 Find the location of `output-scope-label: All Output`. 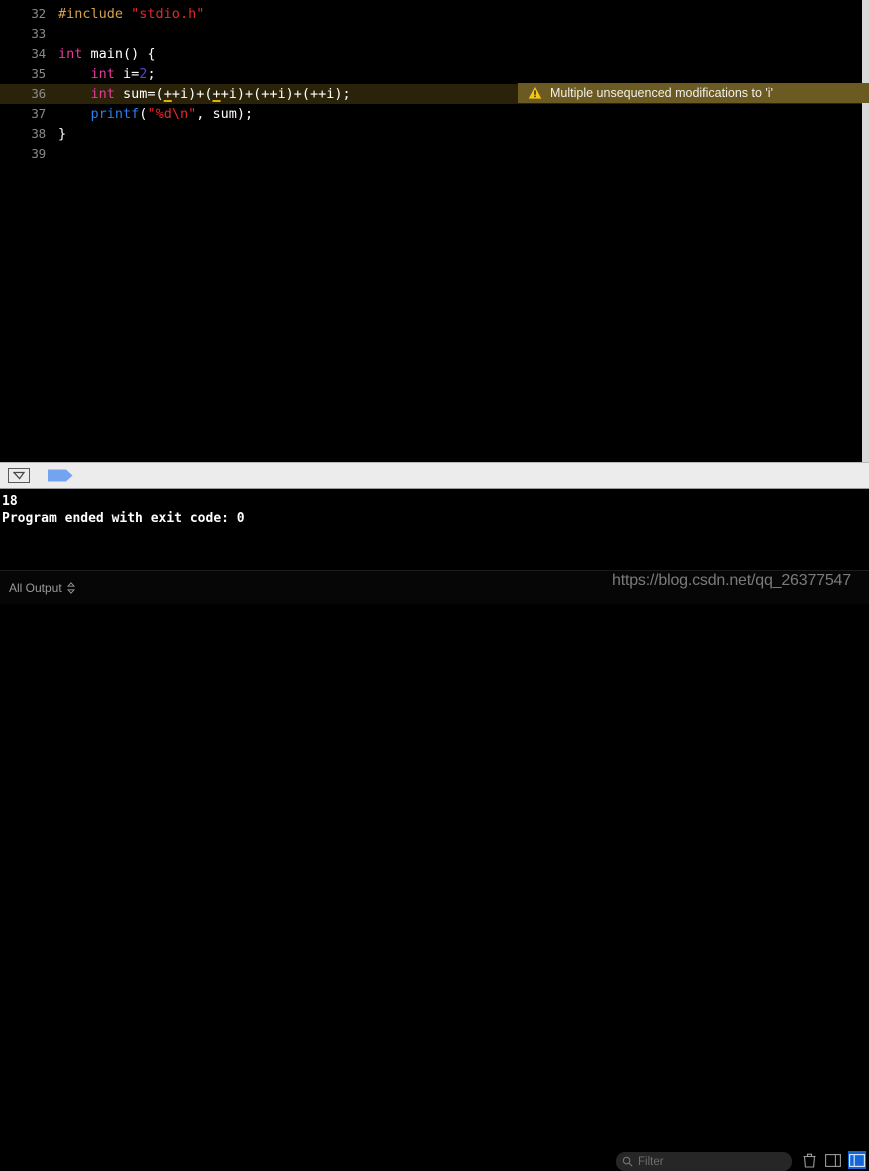

output-scope-label: All Output is located at coordinates (35, 588).